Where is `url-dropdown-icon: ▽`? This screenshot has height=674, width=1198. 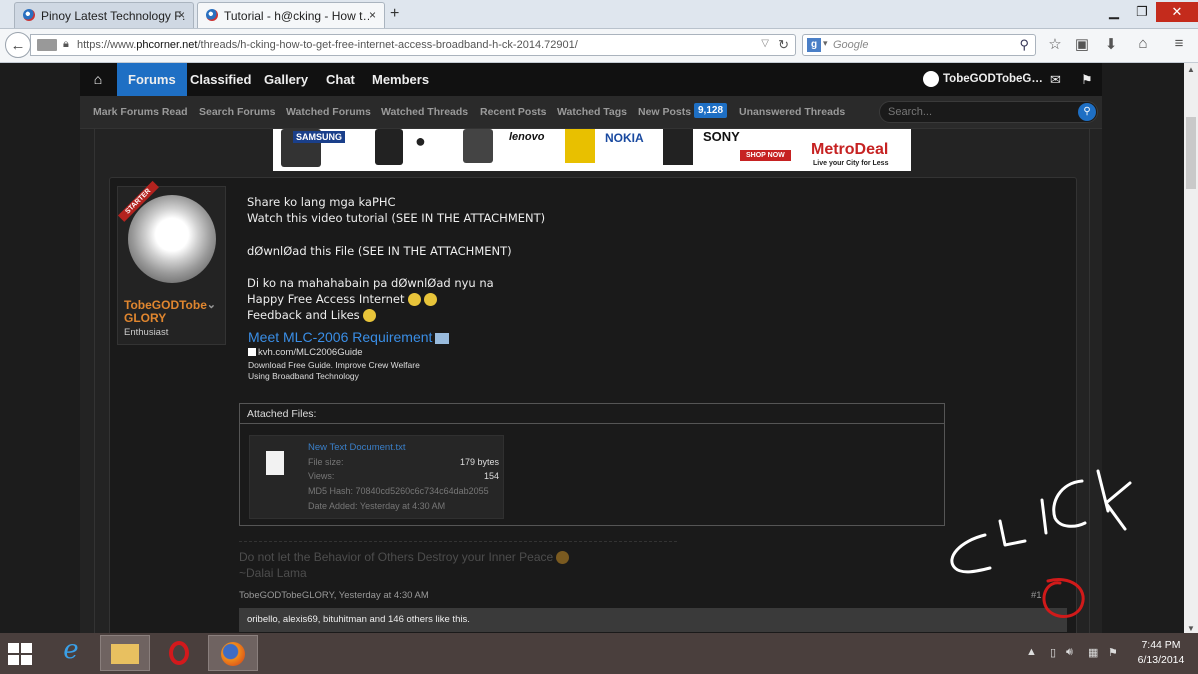
url-dropdown-icon: ▽ is located at coordinates (765, 43).